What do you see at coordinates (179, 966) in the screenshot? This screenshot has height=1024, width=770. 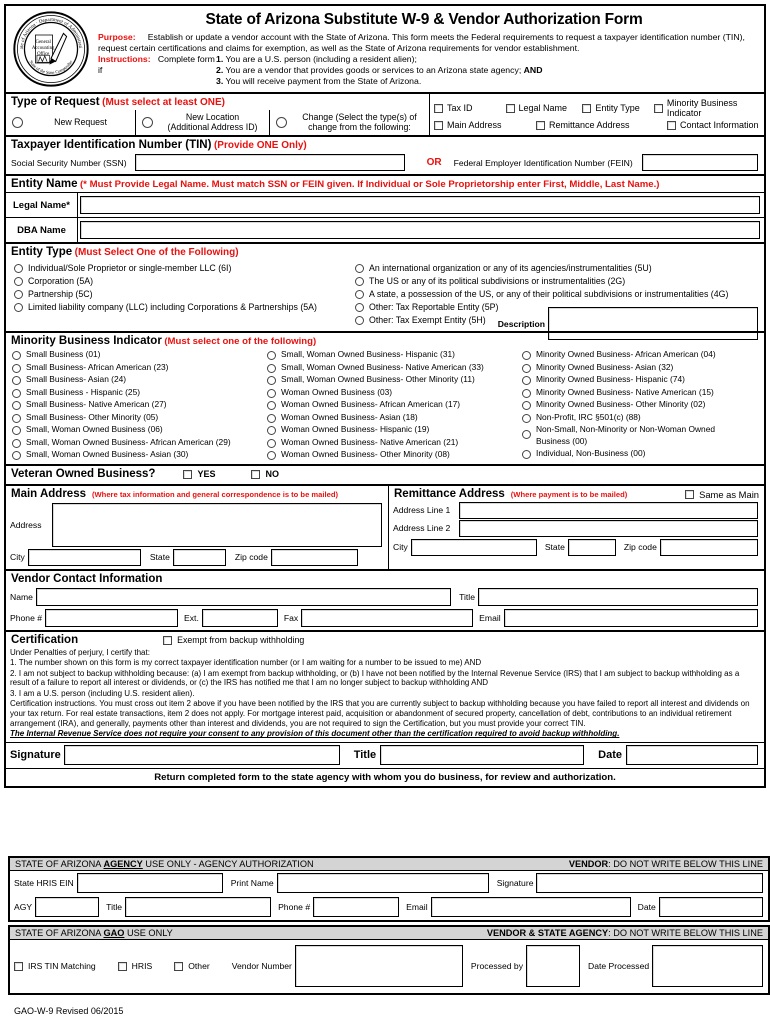 I see `checkbox-other` at bounding box center [179, 966].